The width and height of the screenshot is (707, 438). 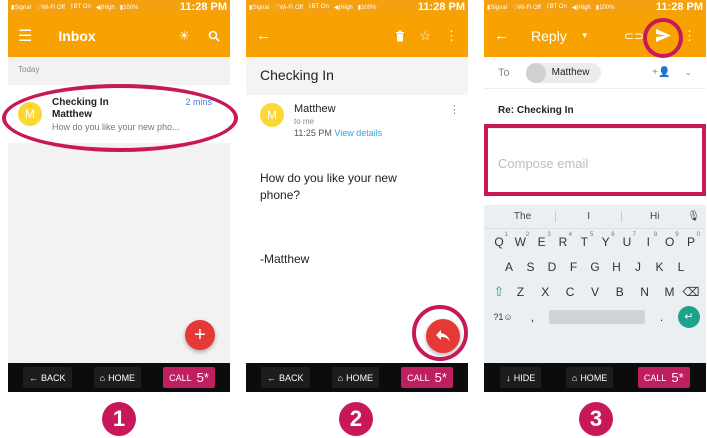 I want to click on message-header: M Matthew to me 11:25 PM View details ⋮, so click(x=360, y=128).